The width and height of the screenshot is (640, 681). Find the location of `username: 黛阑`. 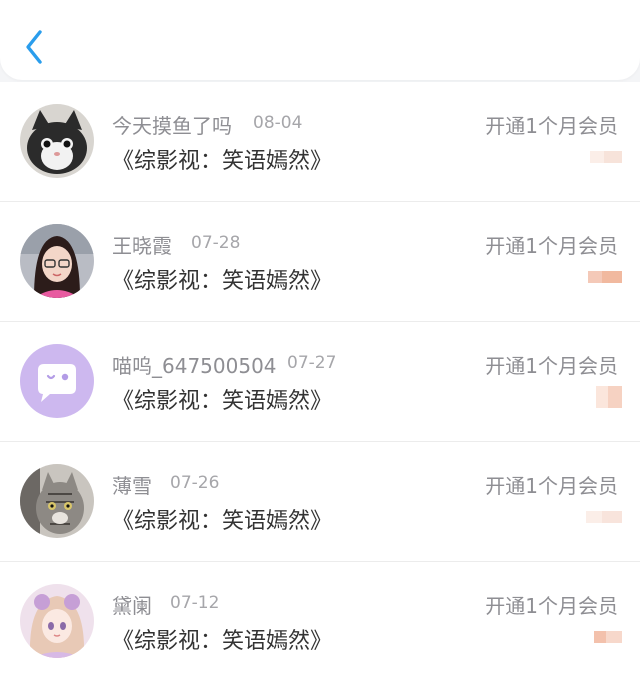

username: 黛阑 is located at coordinates (132, 606).